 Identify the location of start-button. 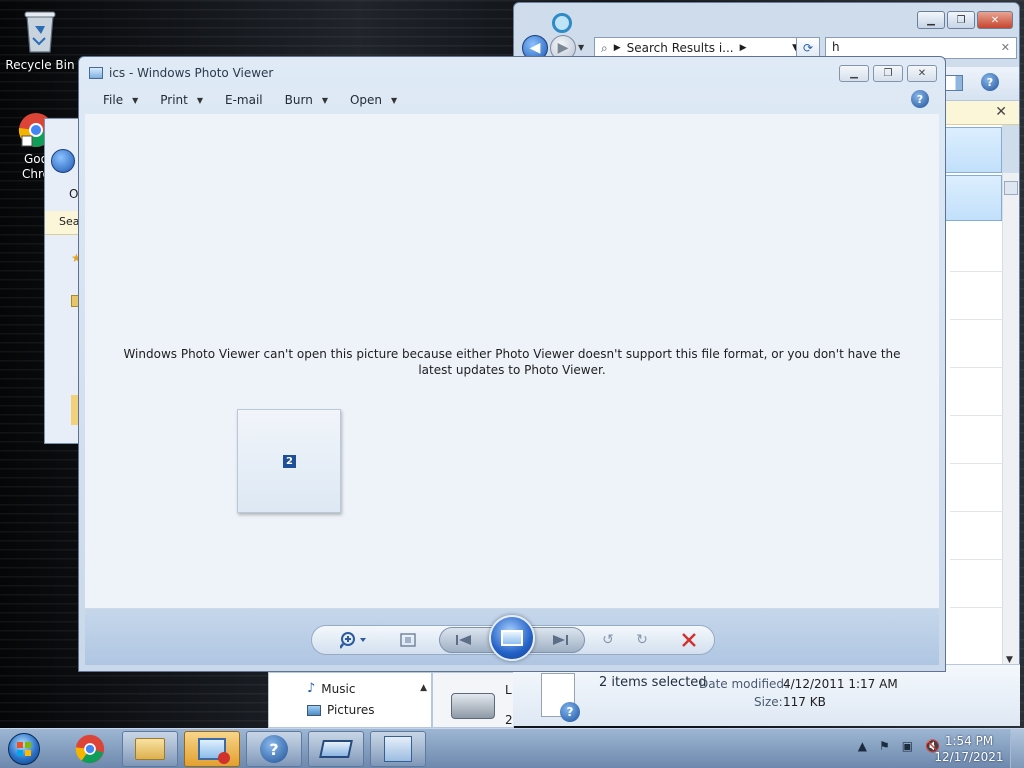
(24, 749).